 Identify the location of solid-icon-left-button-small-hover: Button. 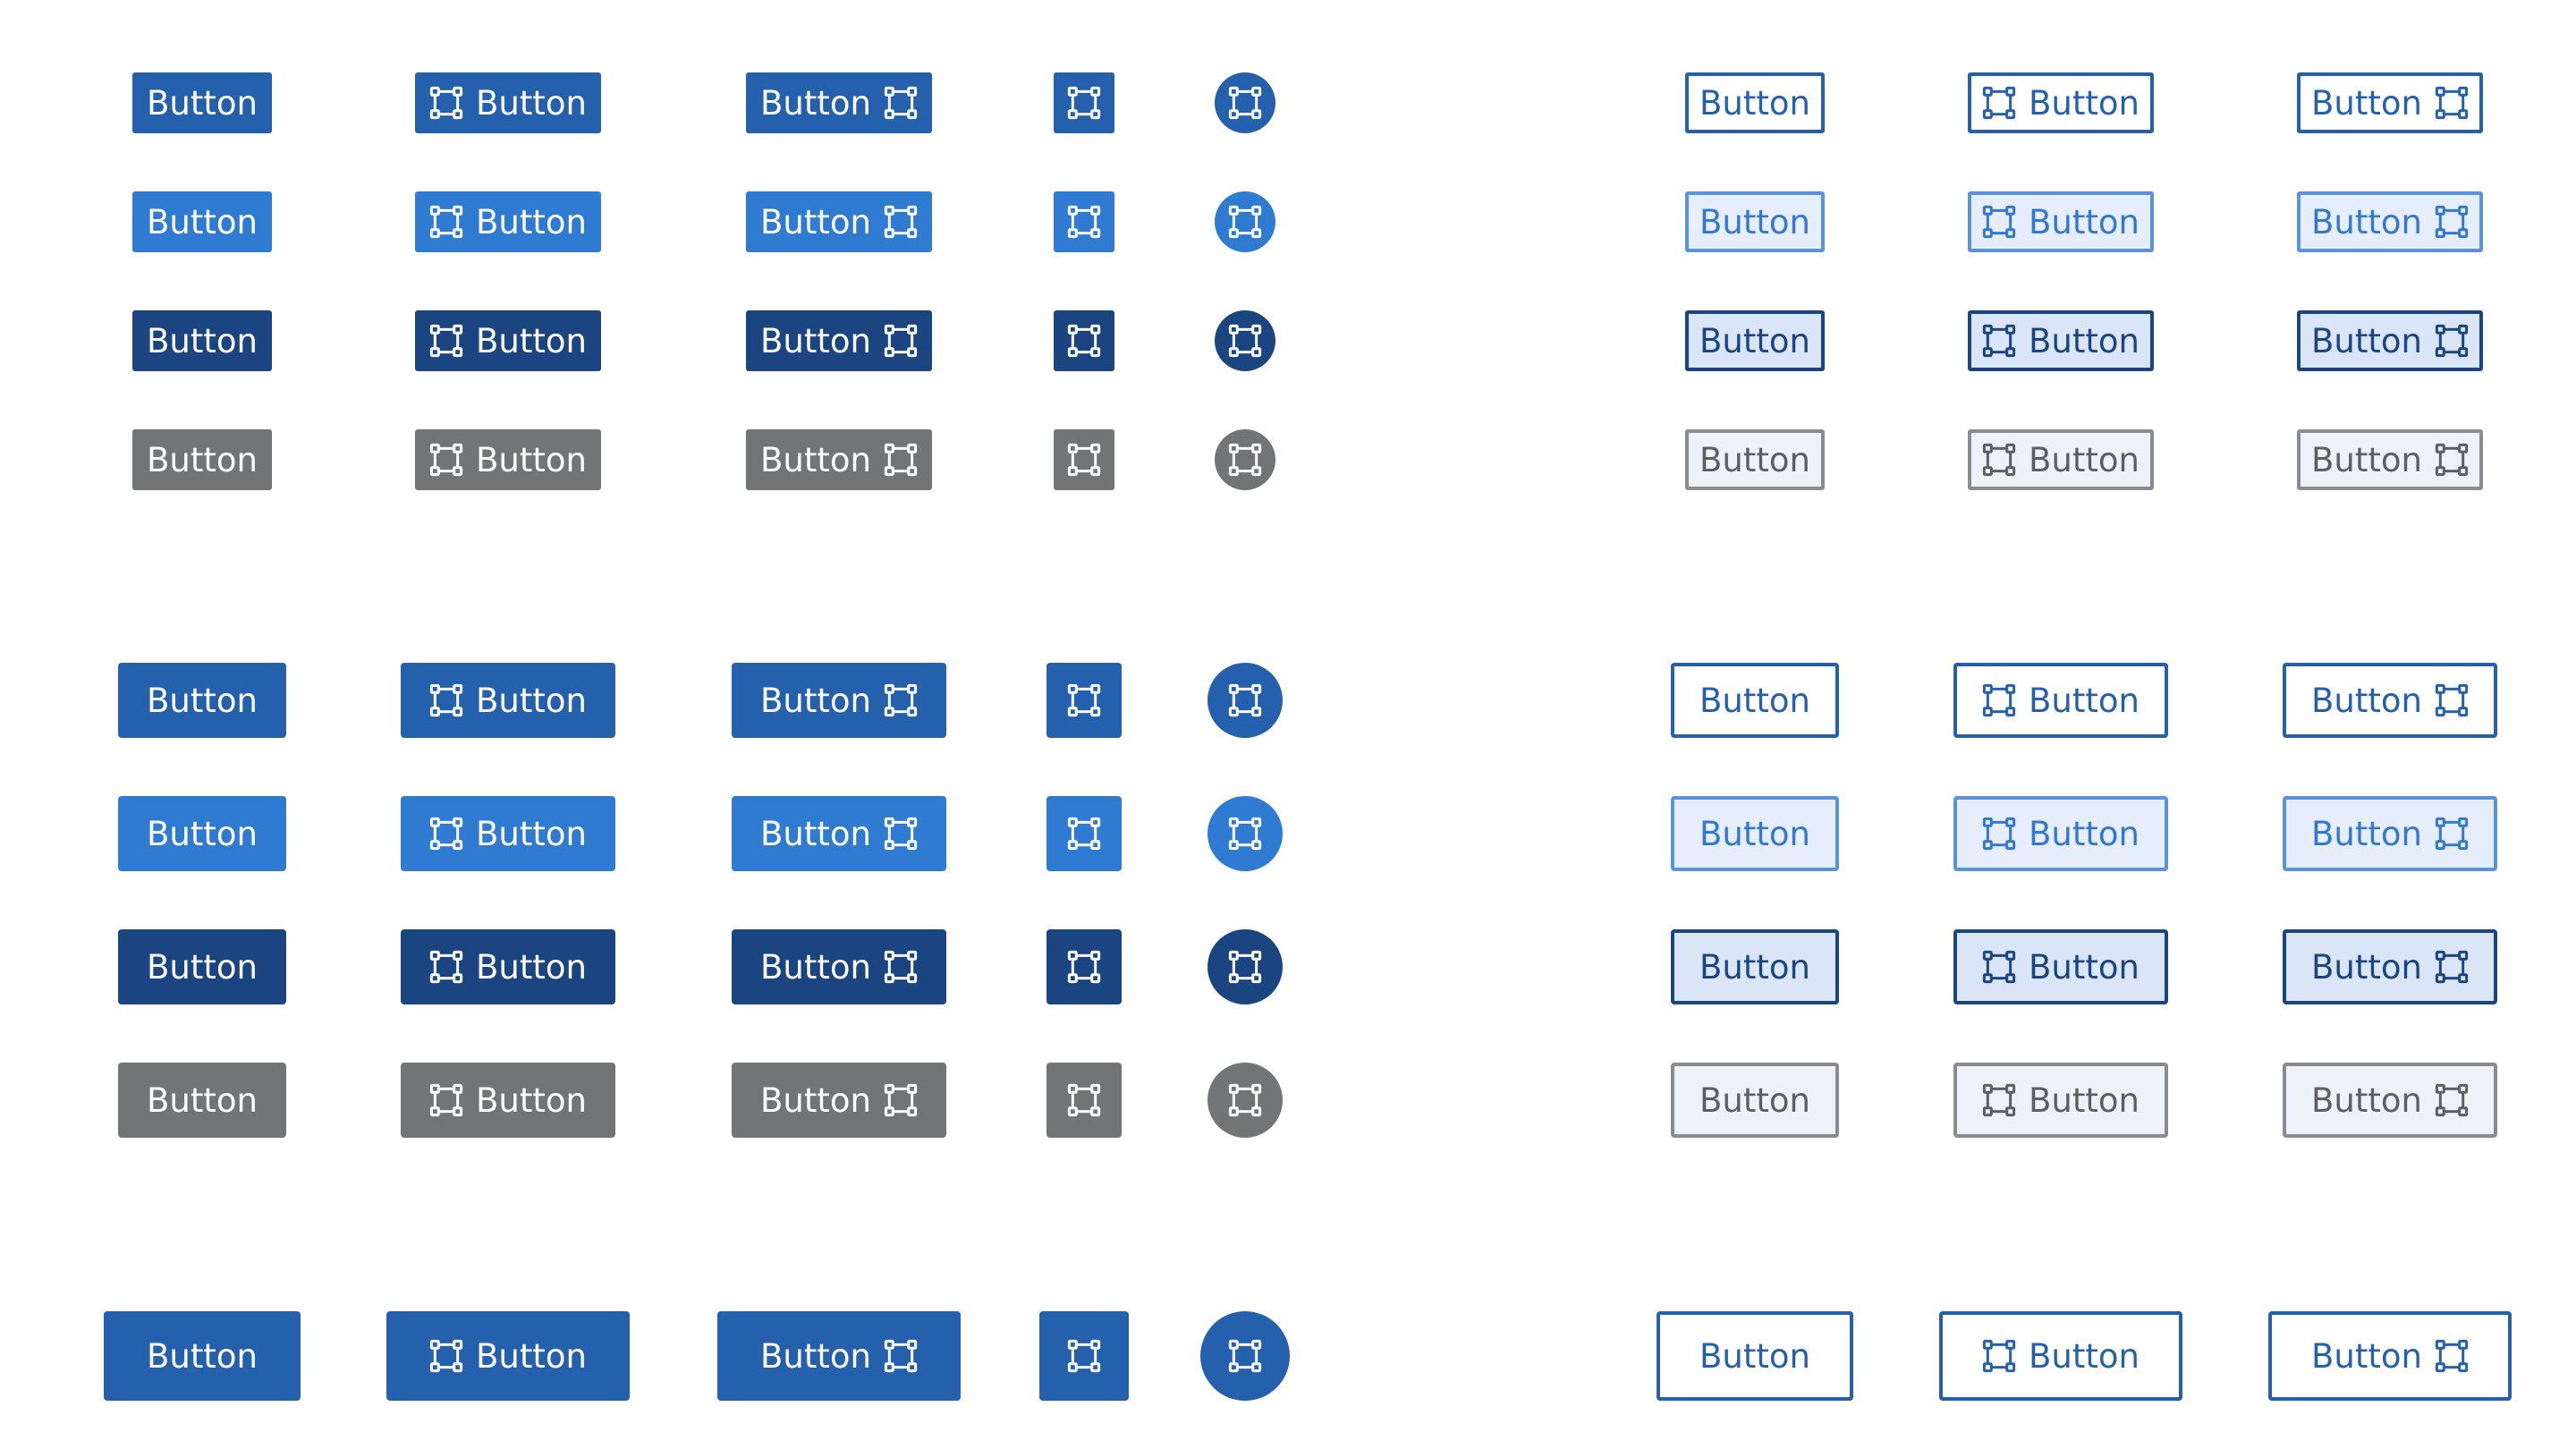
(508, 221).